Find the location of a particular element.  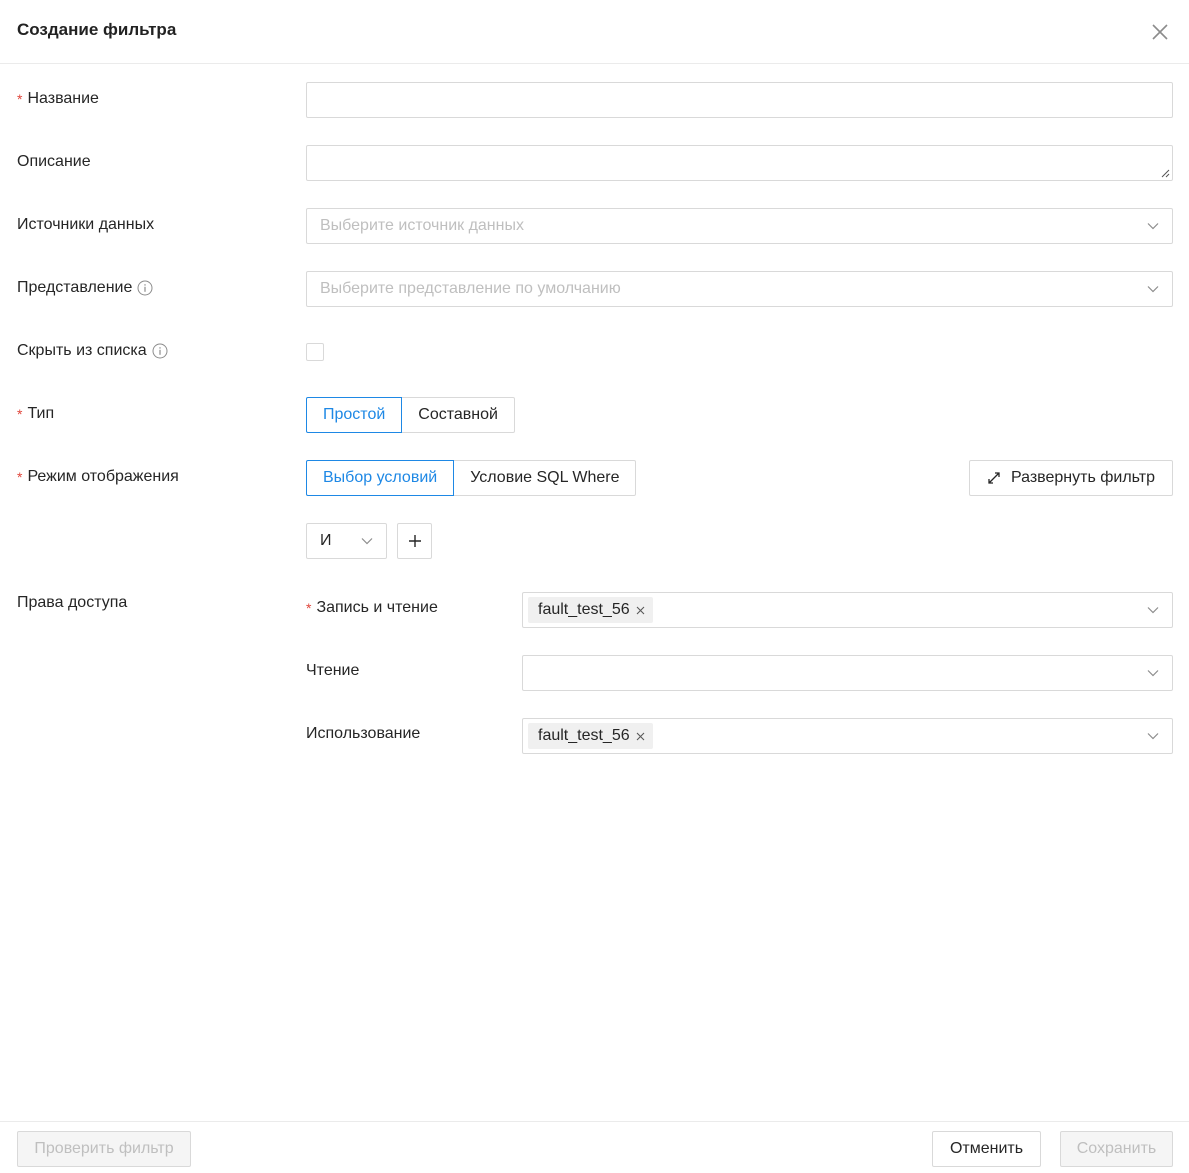

access-label: Права доступа is located at coordinates (72, 602).